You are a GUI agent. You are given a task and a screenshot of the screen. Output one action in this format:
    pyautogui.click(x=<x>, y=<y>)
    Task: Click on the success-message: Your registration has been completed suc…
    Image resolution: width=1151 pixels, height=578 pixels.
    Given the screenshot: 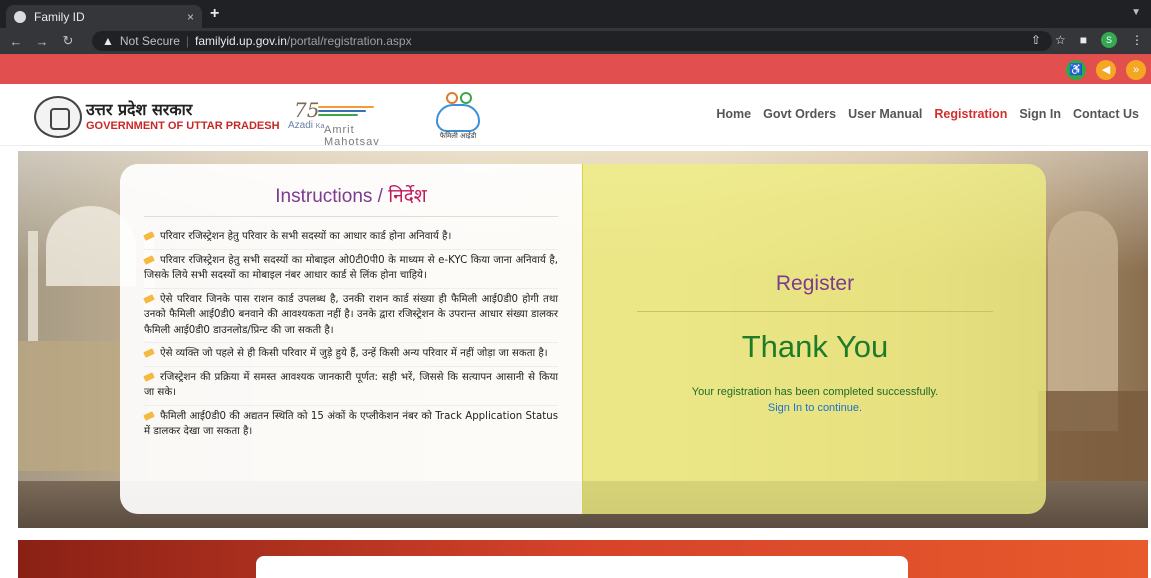 What is the action you would take?
    pyautogui.click(x=815, y=392)
    